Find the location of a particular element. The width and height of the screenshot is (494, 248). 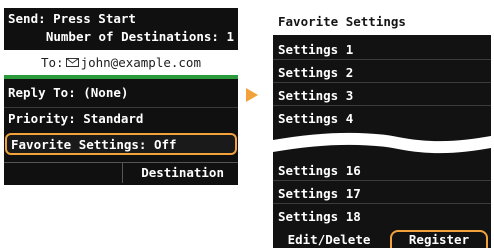

to-address-value: john@example.com is located at coordinates (140, 62).